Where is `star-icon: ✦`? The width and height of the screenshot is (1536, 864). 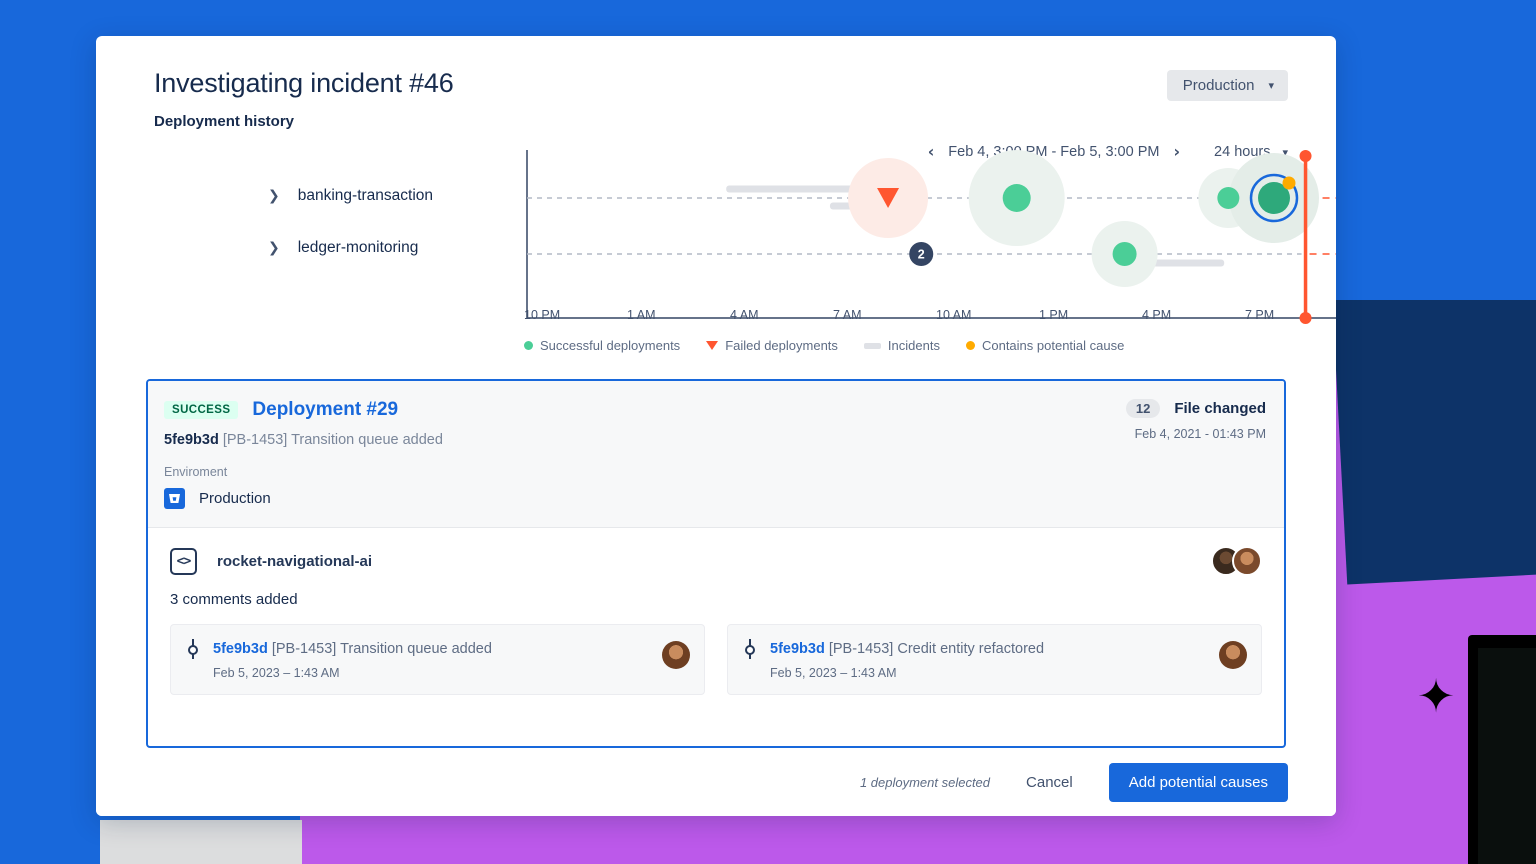 star-icon: ✦ is located at coordinates (1436, 696).